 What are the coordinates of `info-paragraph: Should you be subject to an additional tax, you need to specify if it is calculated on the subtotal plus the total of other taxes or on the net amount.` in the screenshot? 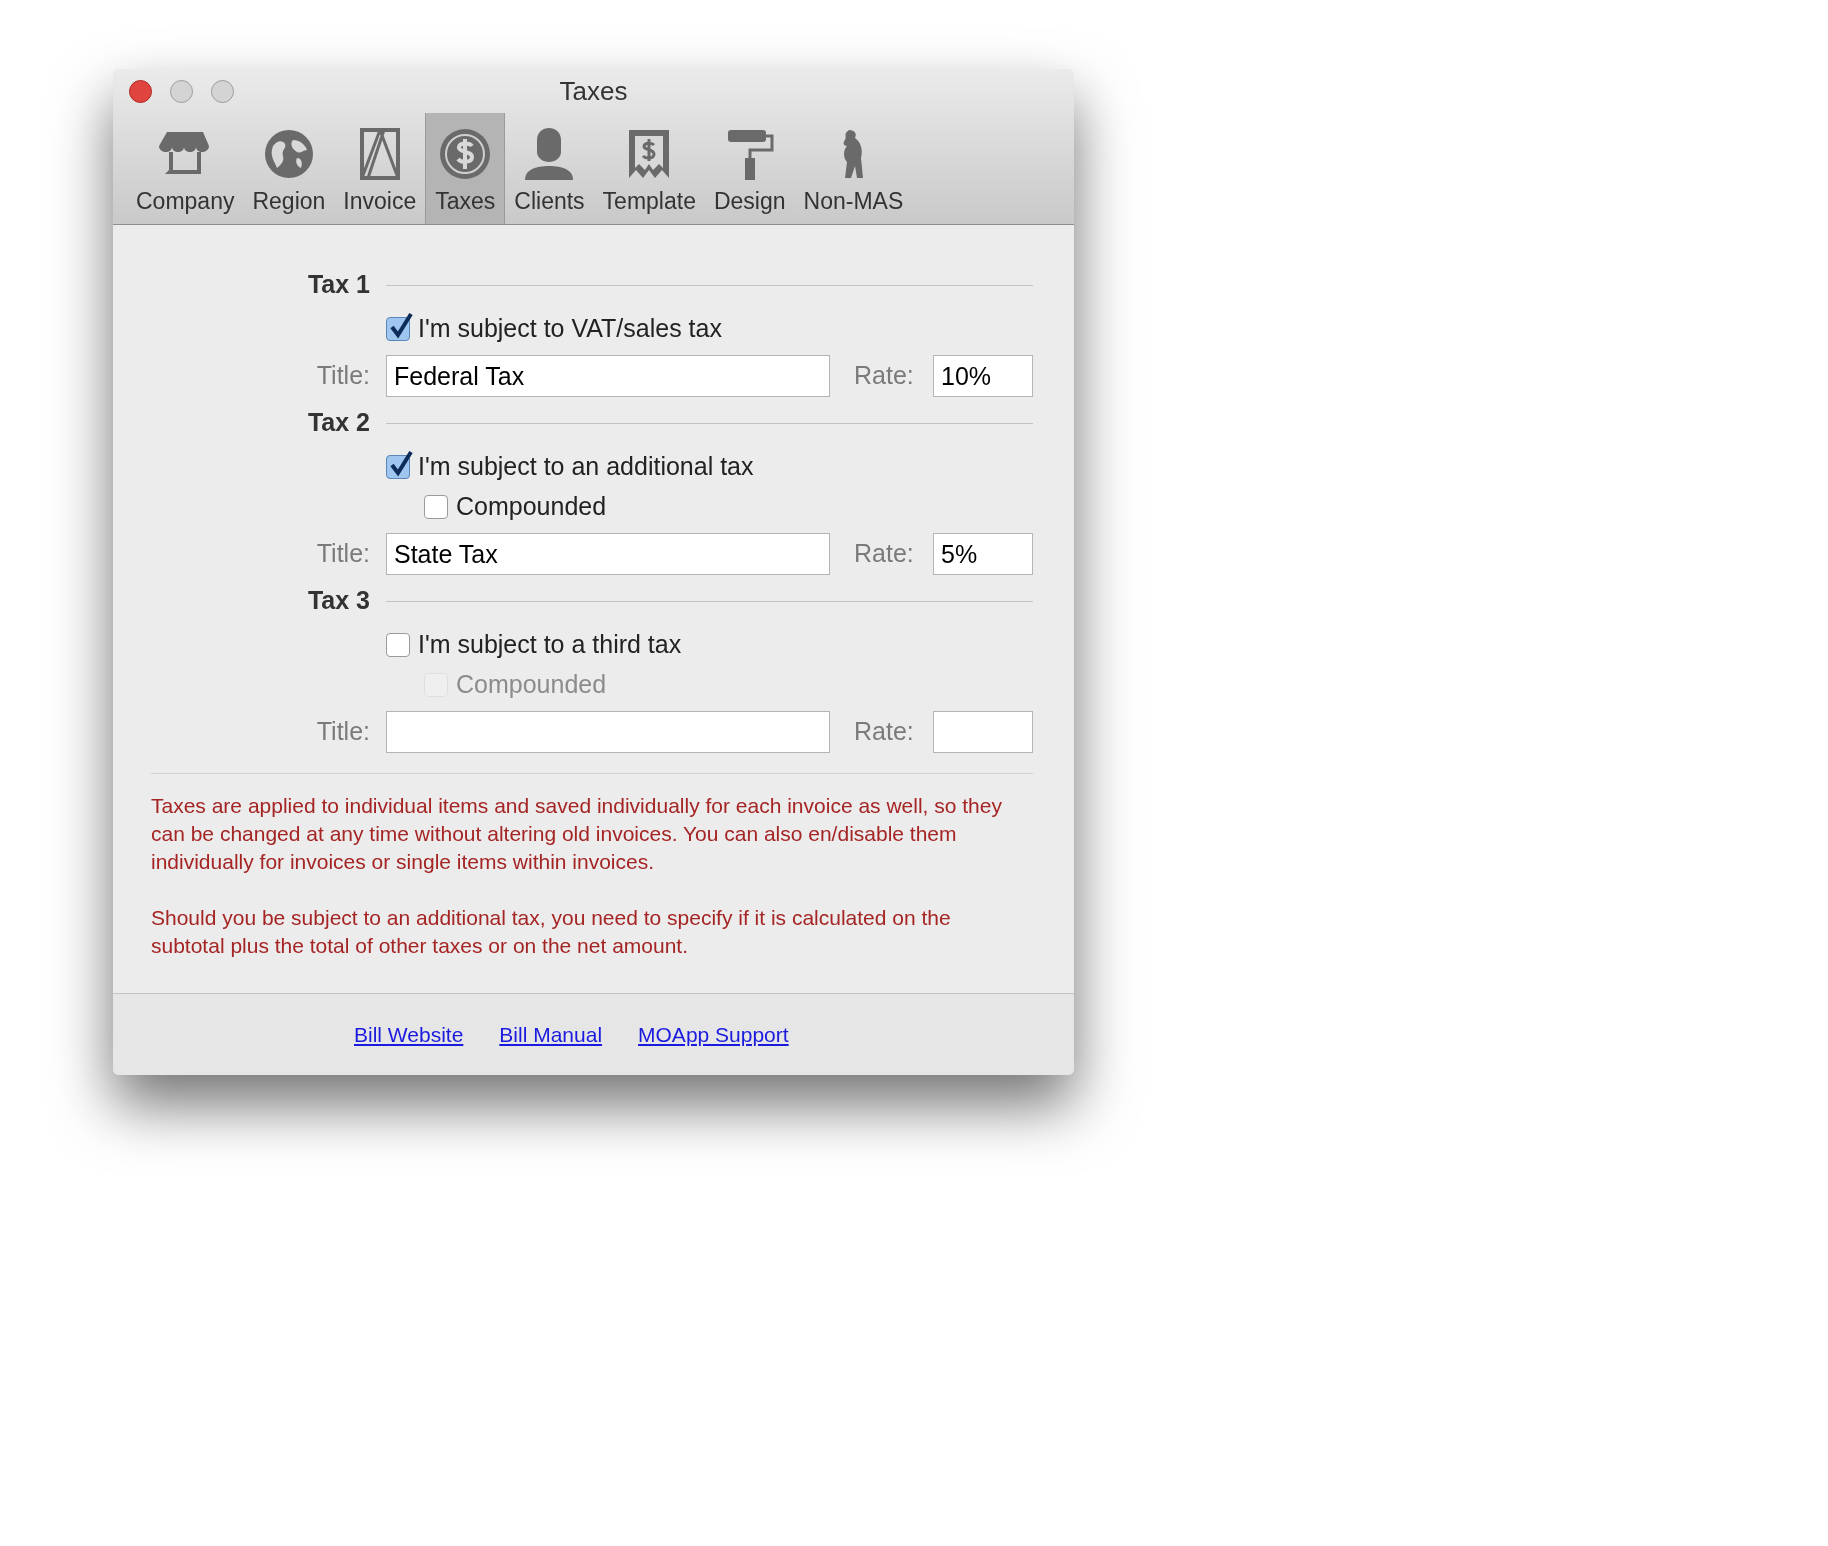 It's located at (551, 932).